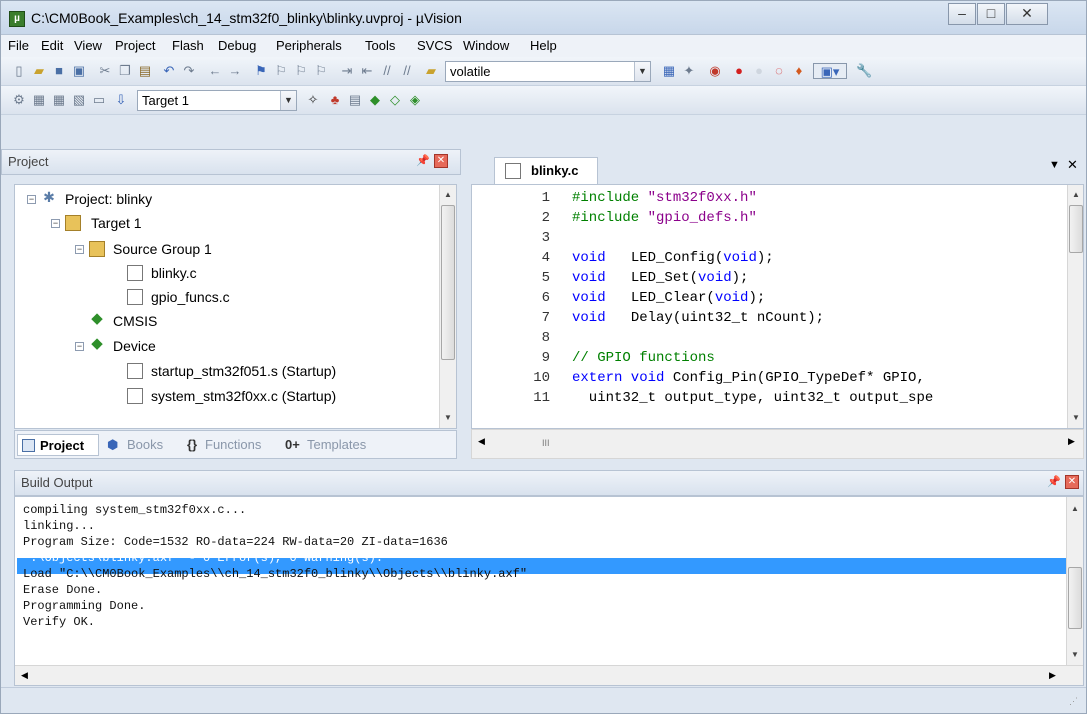 This screenshot has height=714, width=1087. What do you see at coordinates (739, 71) in the screenshot?
I see `breakpoint-icon: ●` at bounding box center [739, 71].